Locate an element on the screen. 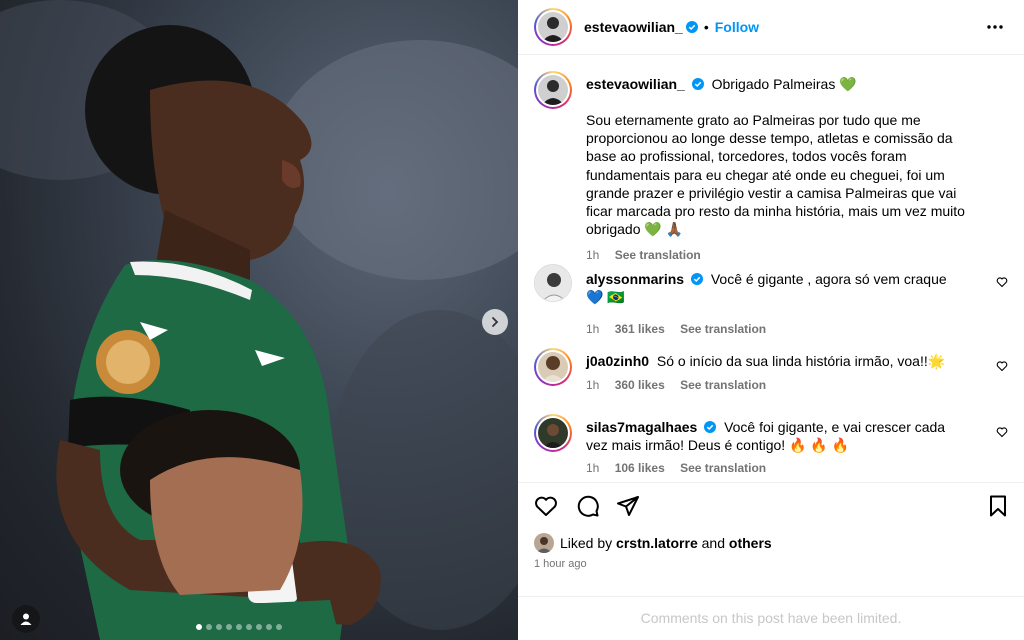 This screenshot has height=640, width=1024. caption-username: estevaowilian_ is located at coordinates (635, 84).